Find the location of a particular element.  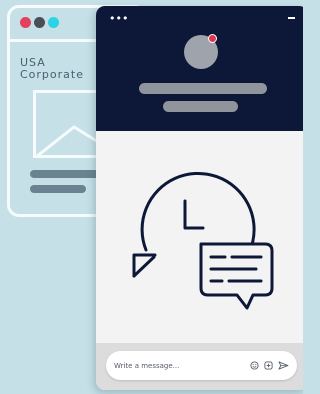

send-icon is located at coordinates (283, 365).